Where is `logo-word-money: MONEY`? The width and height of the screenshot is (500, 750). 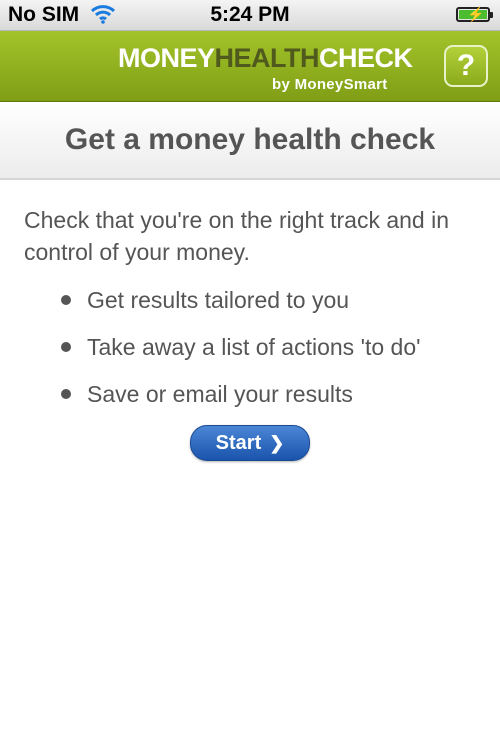
logo-word-money: MONEY is located at coordinates (166, 58).